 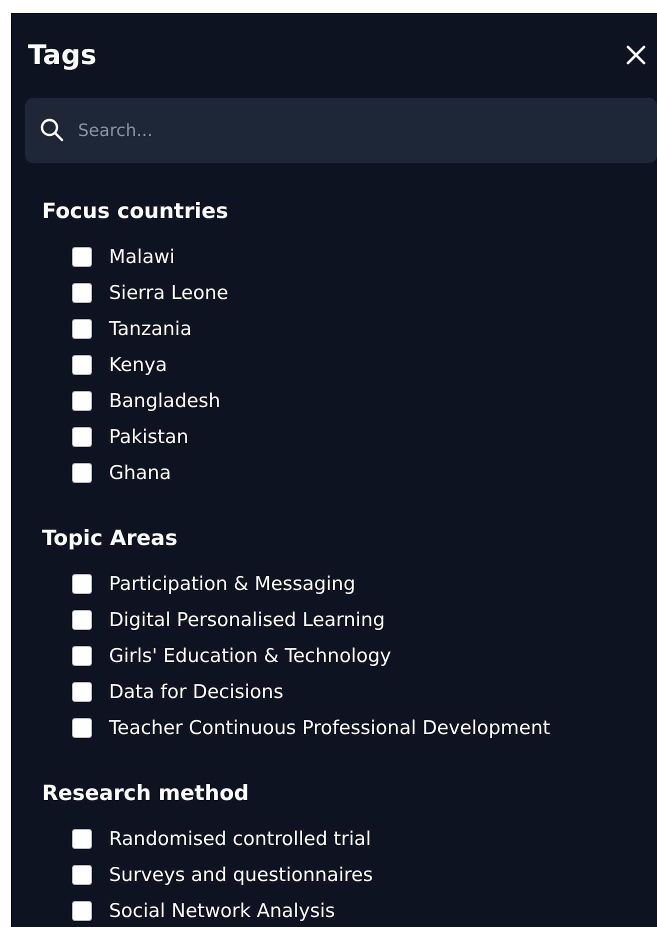 I want to click on checkbox-label: Bangladesh, so click(x=164, y=401).